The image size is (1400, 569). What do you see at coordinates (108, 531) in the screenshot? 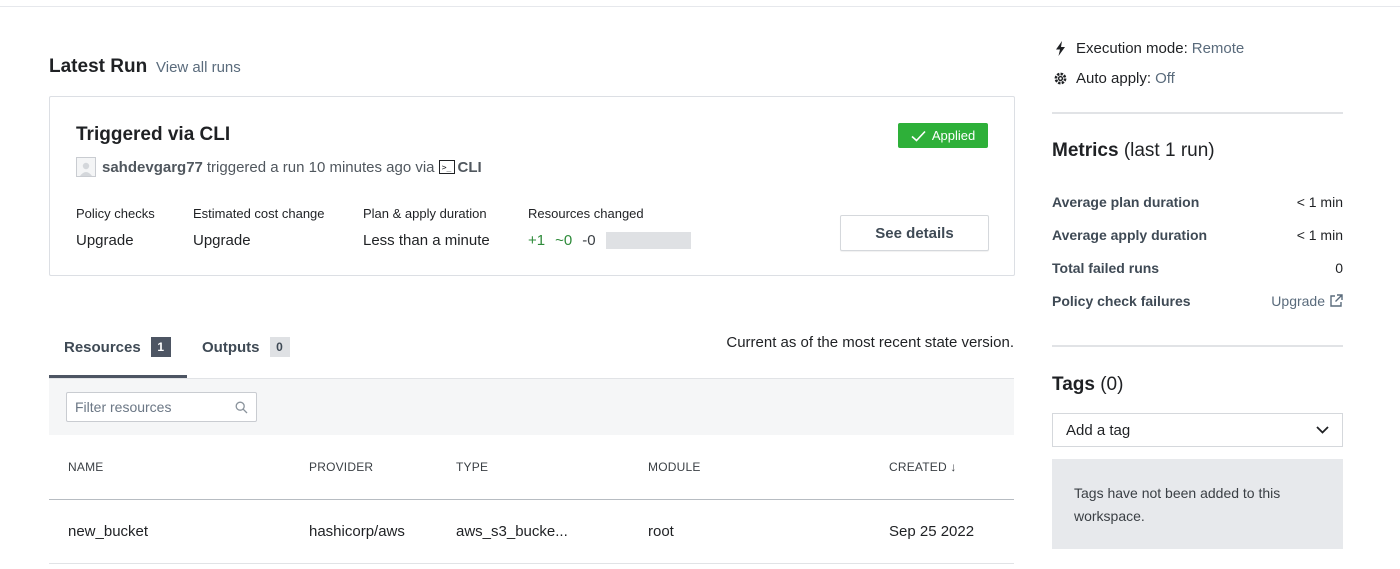
I see `cell-name: new_bucket` at bounding box center [108, 531].